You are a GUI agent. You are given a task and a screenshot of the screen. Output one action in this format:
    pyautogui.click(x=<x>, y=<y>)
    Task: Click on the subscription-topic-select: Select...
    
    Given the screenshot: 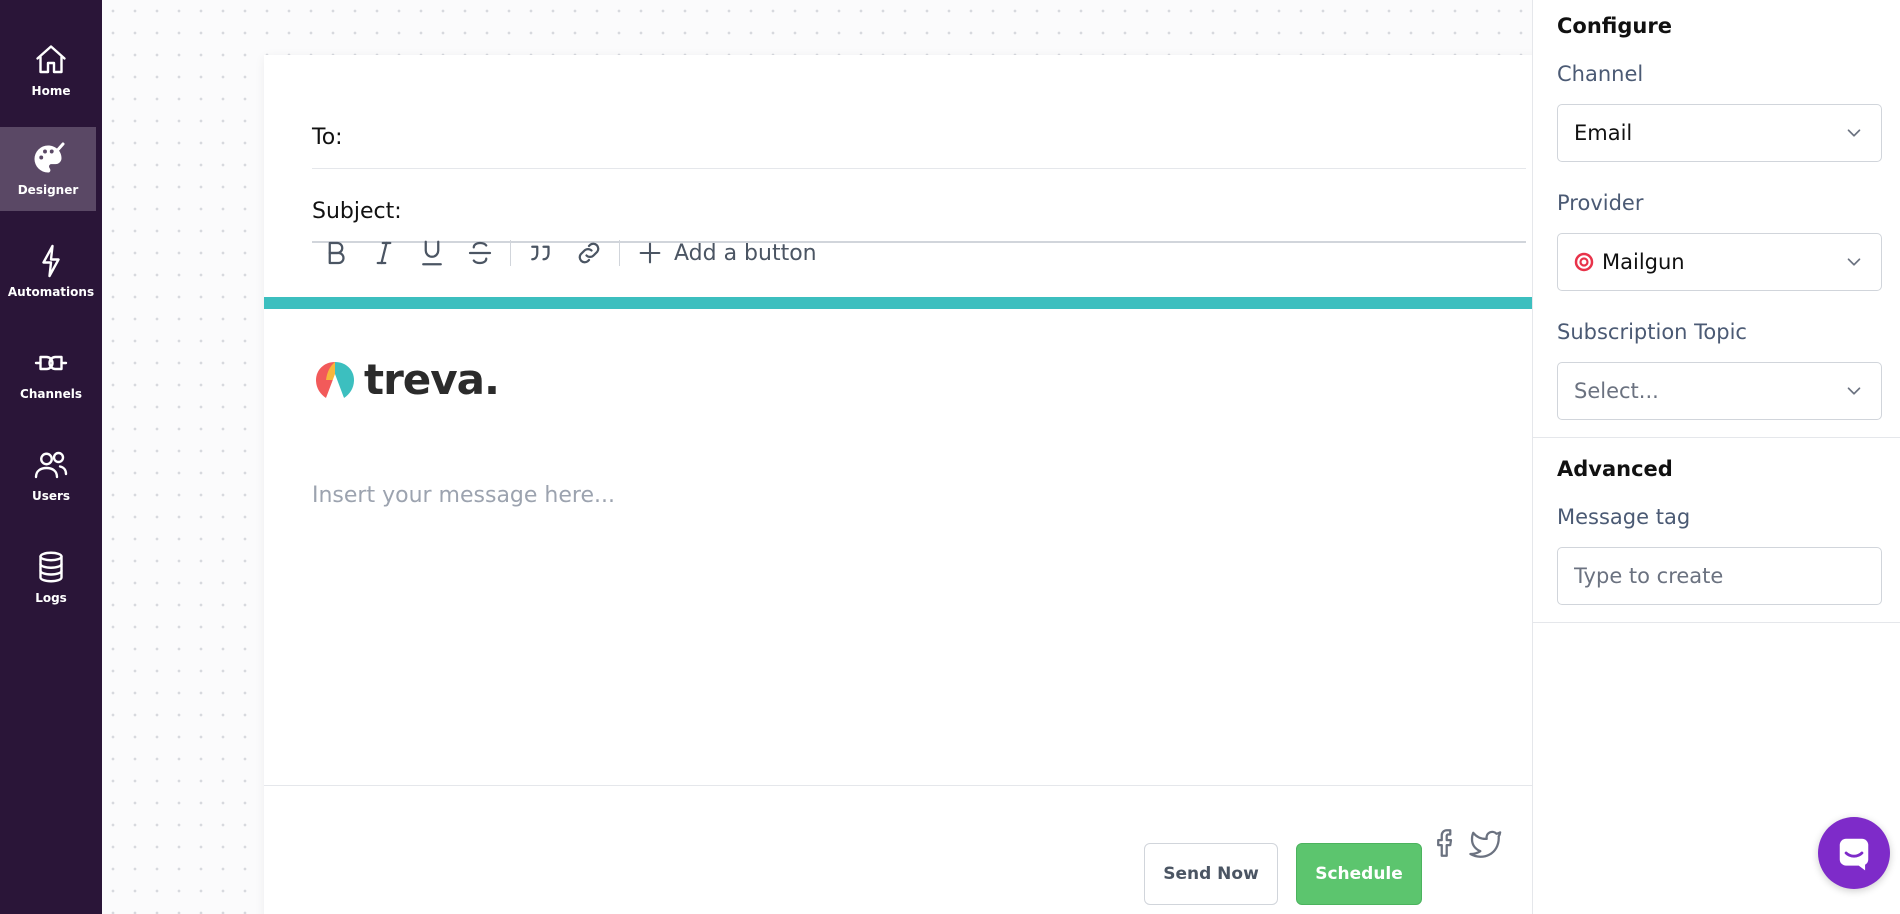 What is the action you would take?
    pyautogui.click(x=1719, y=391)
    